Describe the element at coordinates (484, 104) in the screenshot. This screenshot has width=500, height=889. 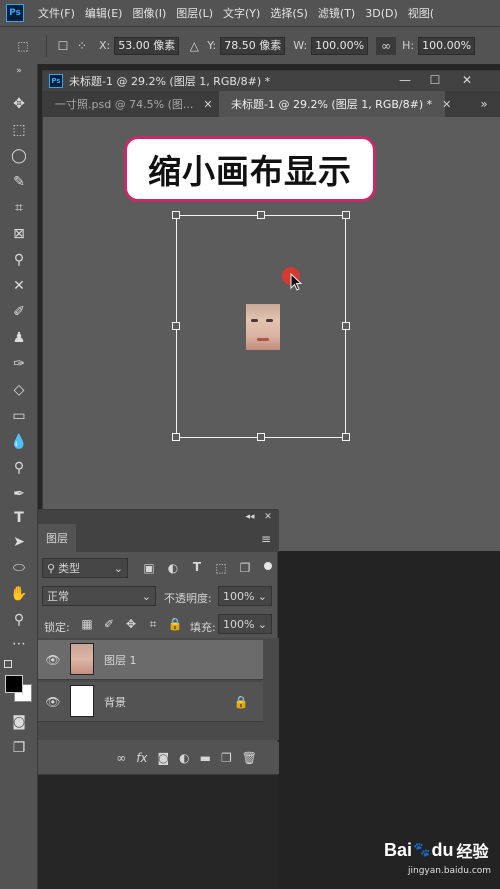
I see `tabs-overflow-icon: »` at that location.